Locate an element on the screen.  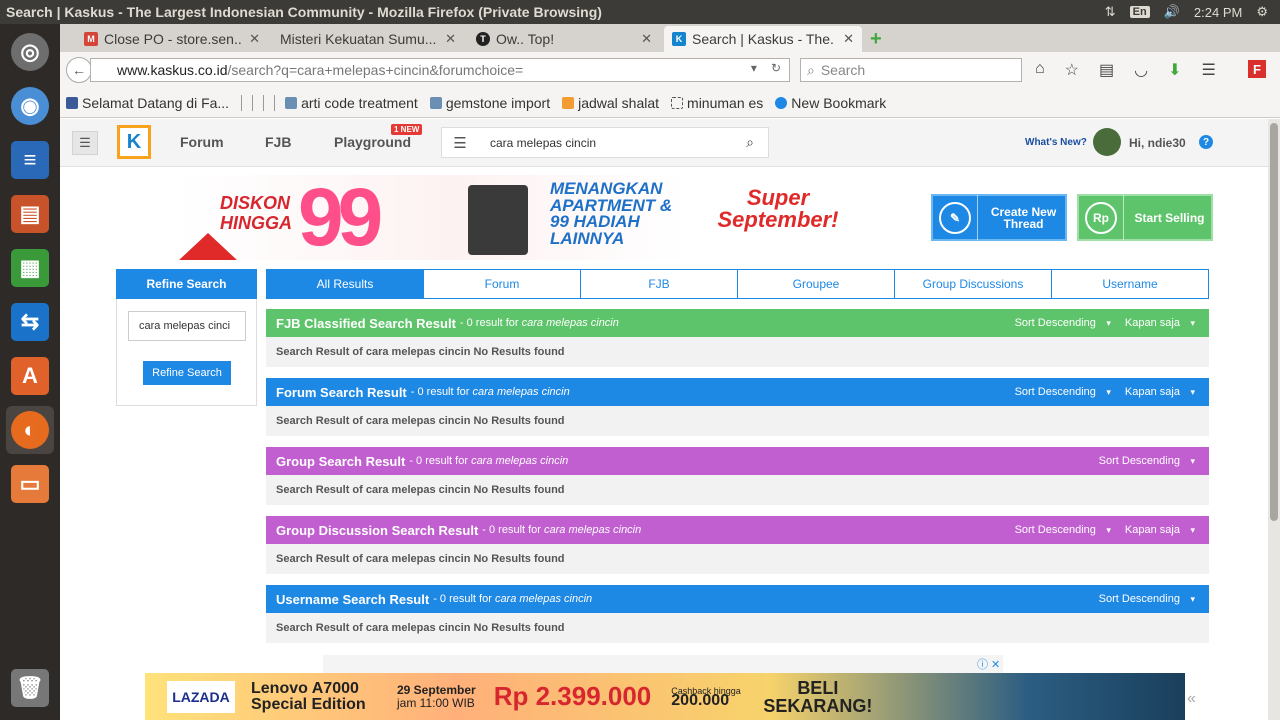
software-center-icon: A is located at coordinates (30, 376).